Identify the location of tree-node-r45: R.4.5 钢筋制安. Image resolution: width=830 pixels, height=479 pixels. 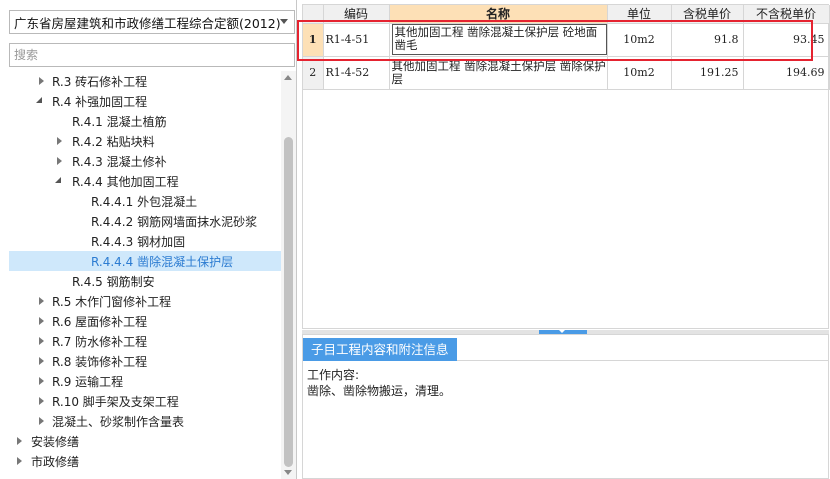
(145, 281).